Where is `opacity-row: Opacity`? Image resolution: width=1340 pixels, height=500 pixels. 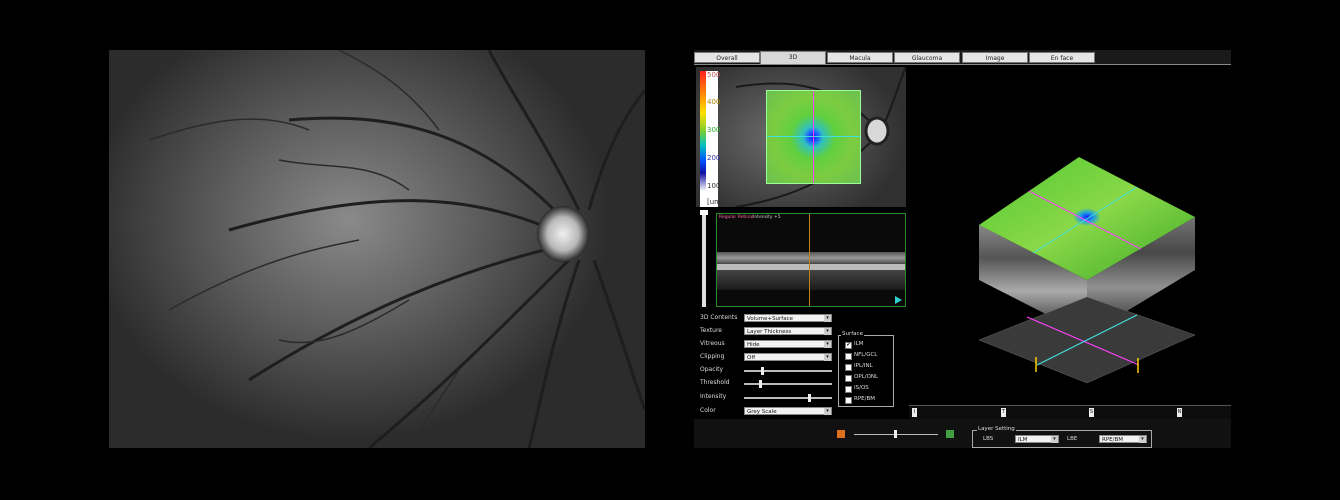
opacity-row: Opacity is located at coordinates (711, 370).